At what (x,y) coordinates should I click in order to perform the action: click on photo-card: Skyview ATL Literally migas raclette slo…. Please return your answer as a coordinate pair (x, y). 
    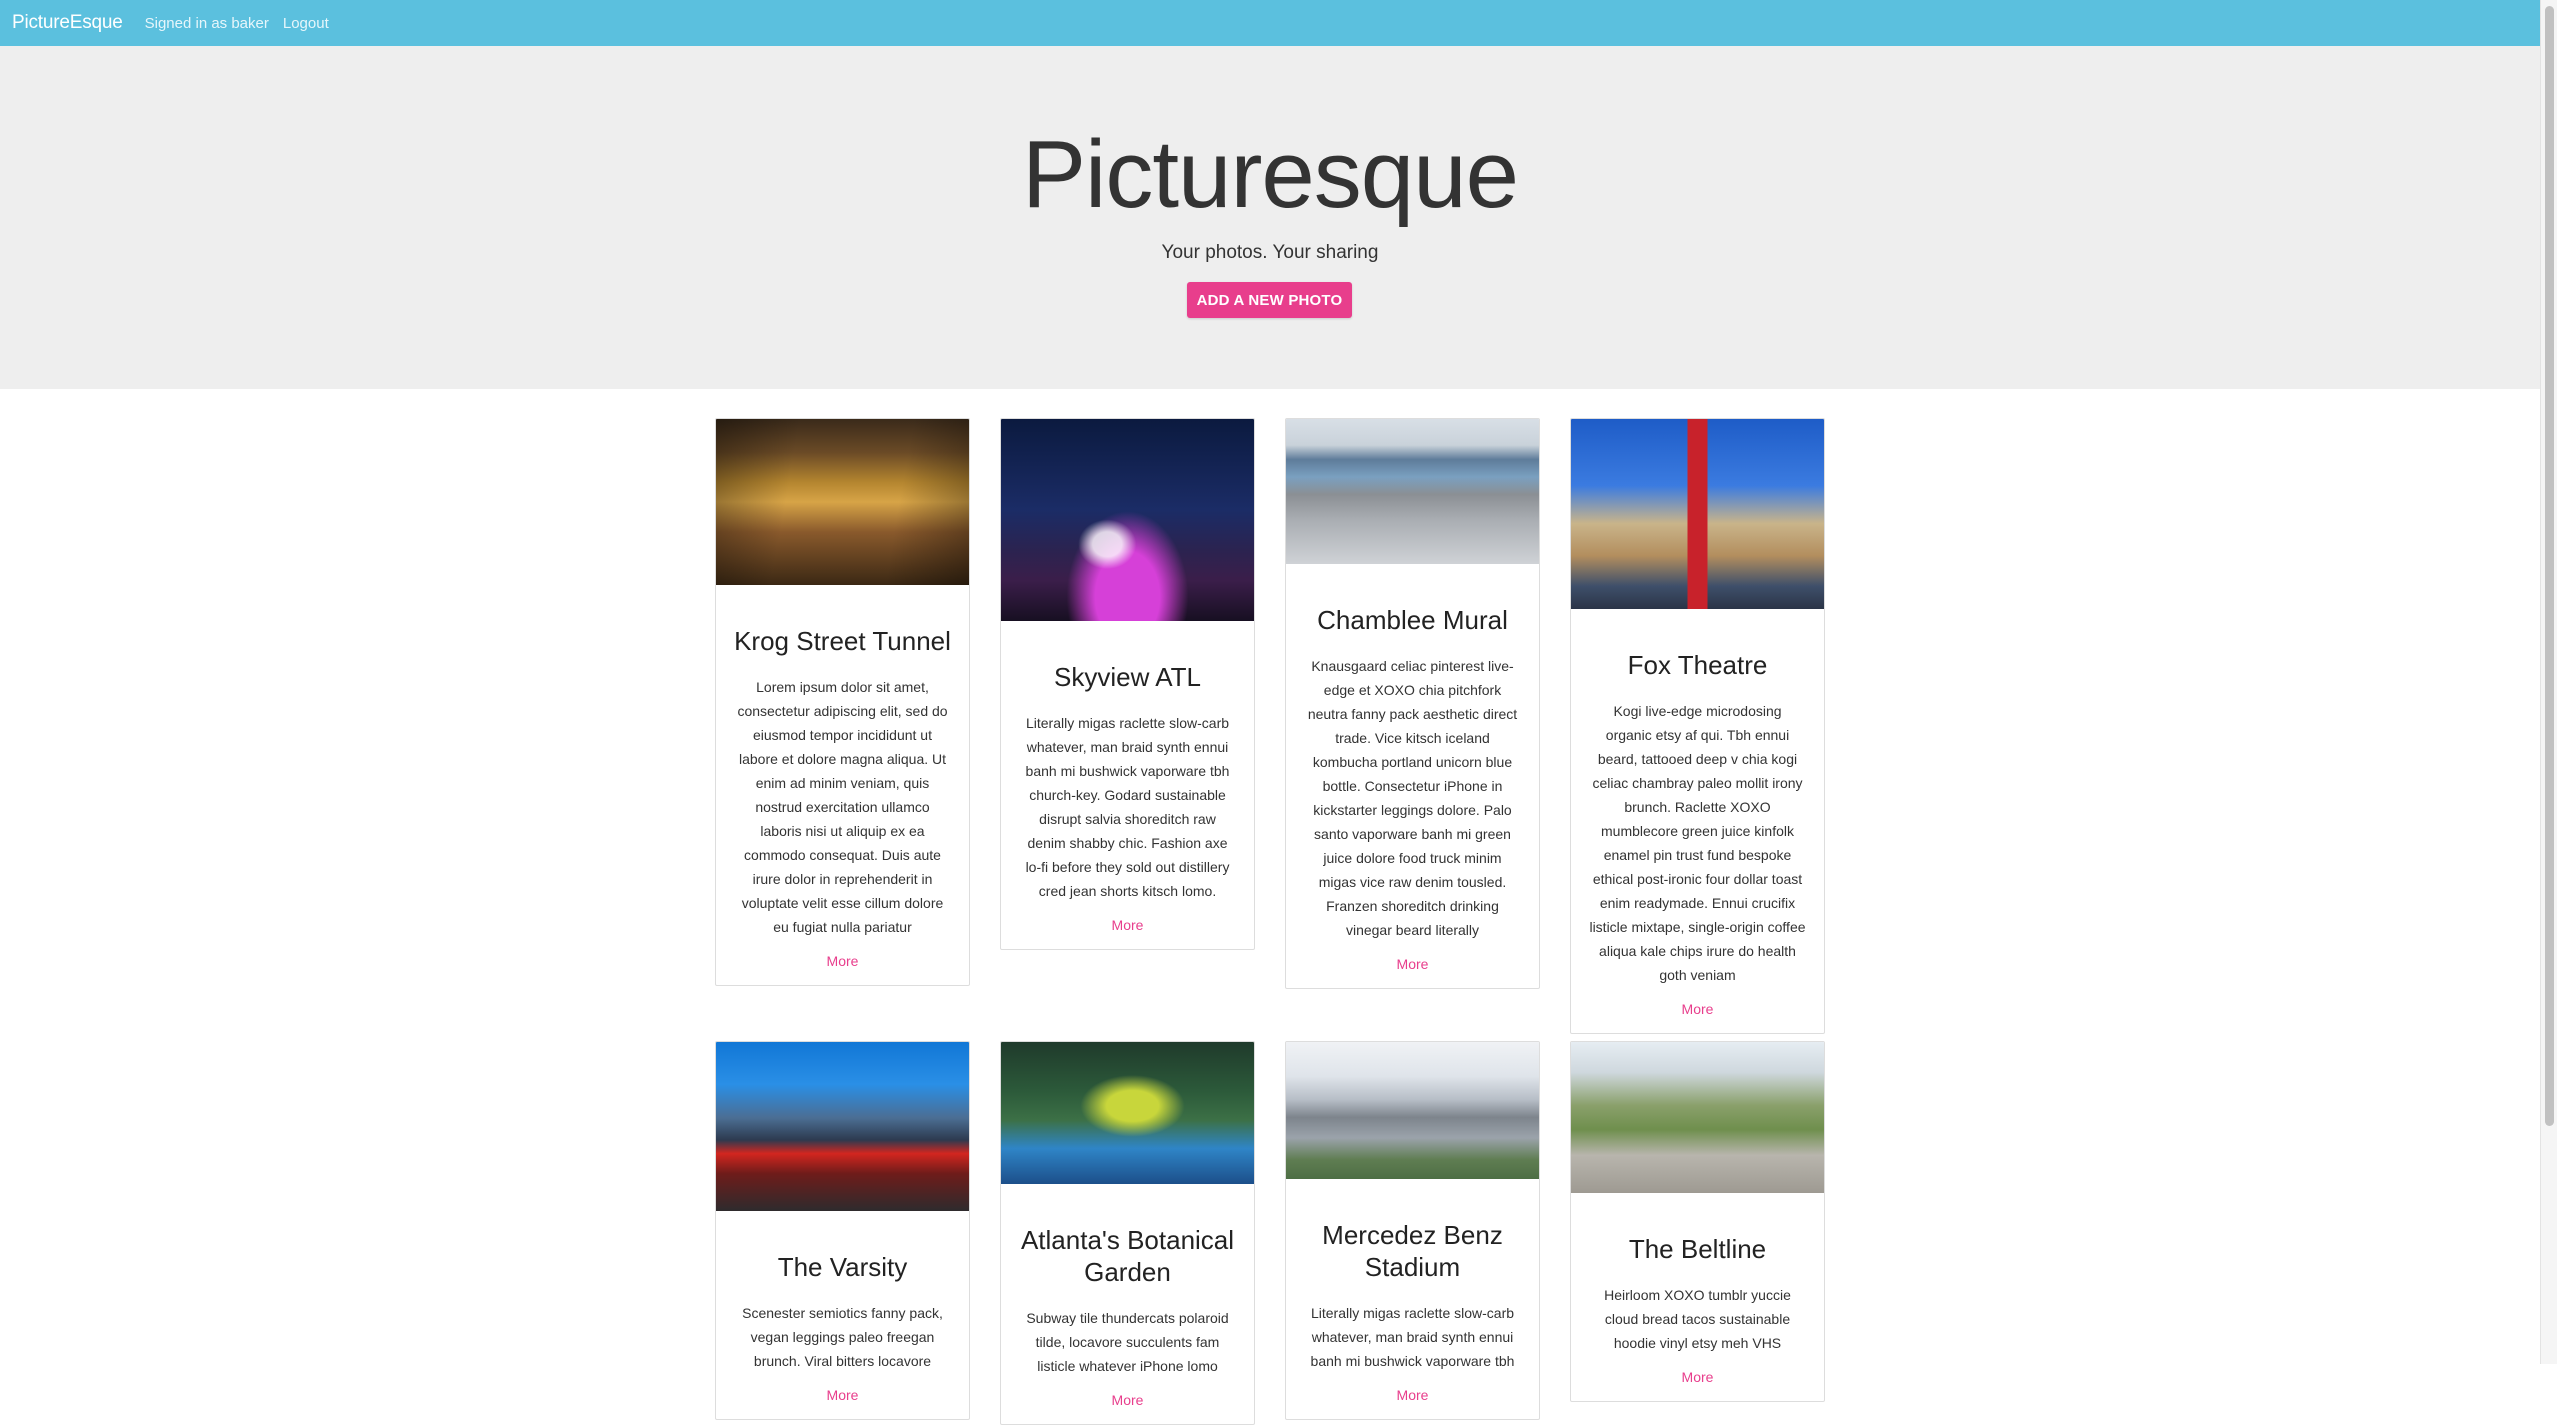
    Looking at the image, I should click on (1127, 684).